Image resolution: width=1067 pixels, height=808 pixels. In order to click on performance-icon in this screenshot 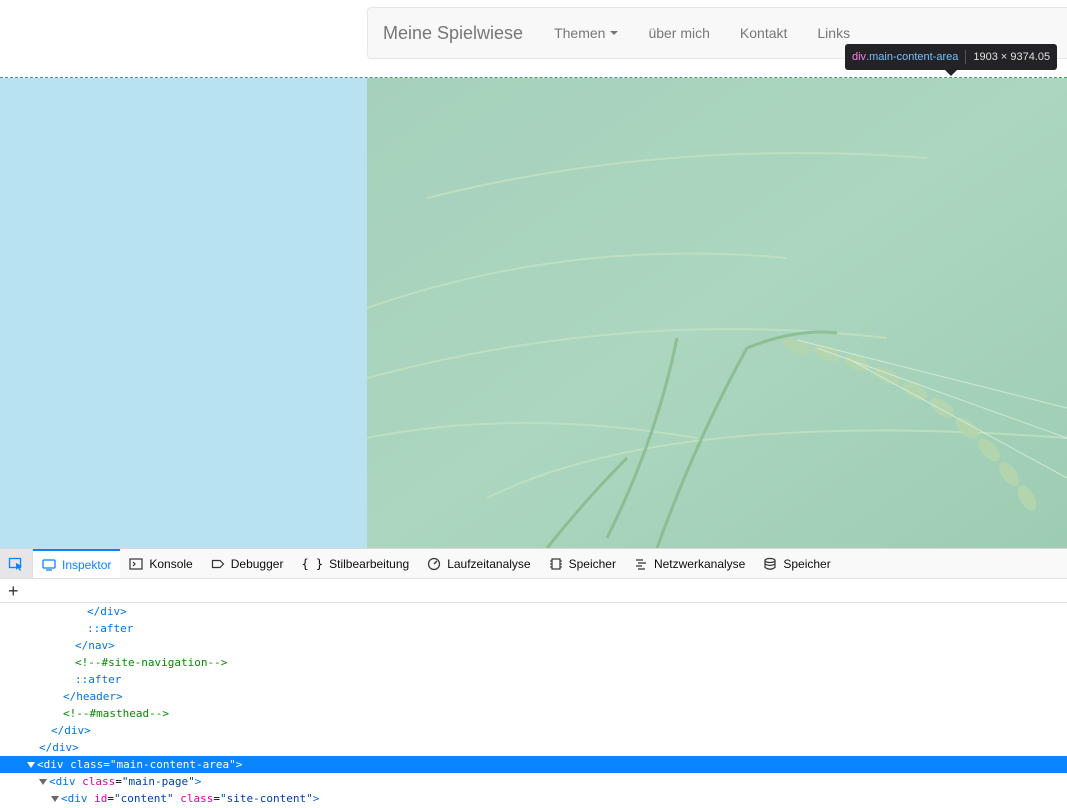, I will do `click(434, 563)`.